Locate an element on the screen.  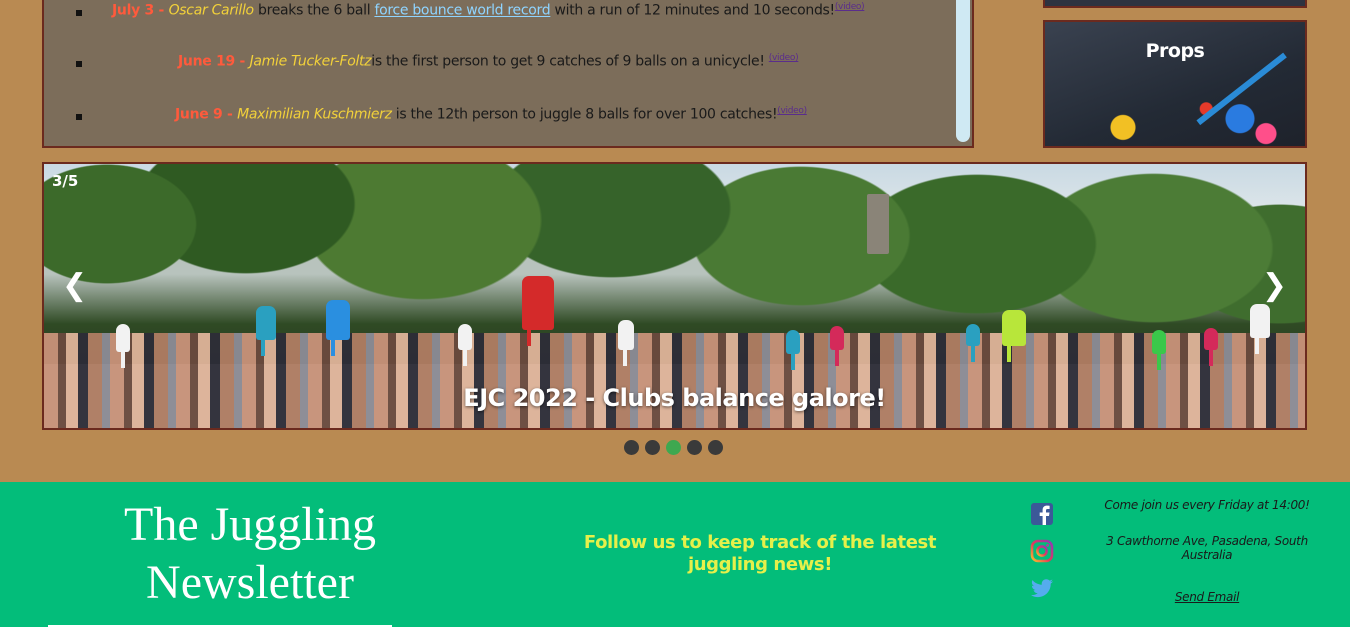
card-image-top is located at coordinates (1175, 4).